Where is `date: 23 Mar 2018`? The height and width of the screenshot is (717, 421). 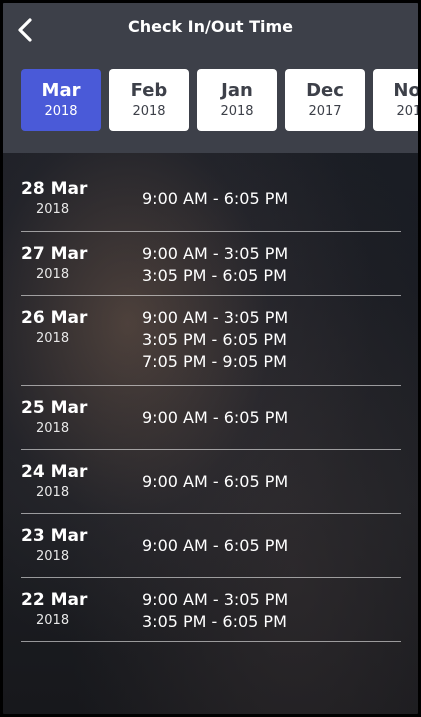
date: 23 Mar 2018 is located at coordinates (81, 551).